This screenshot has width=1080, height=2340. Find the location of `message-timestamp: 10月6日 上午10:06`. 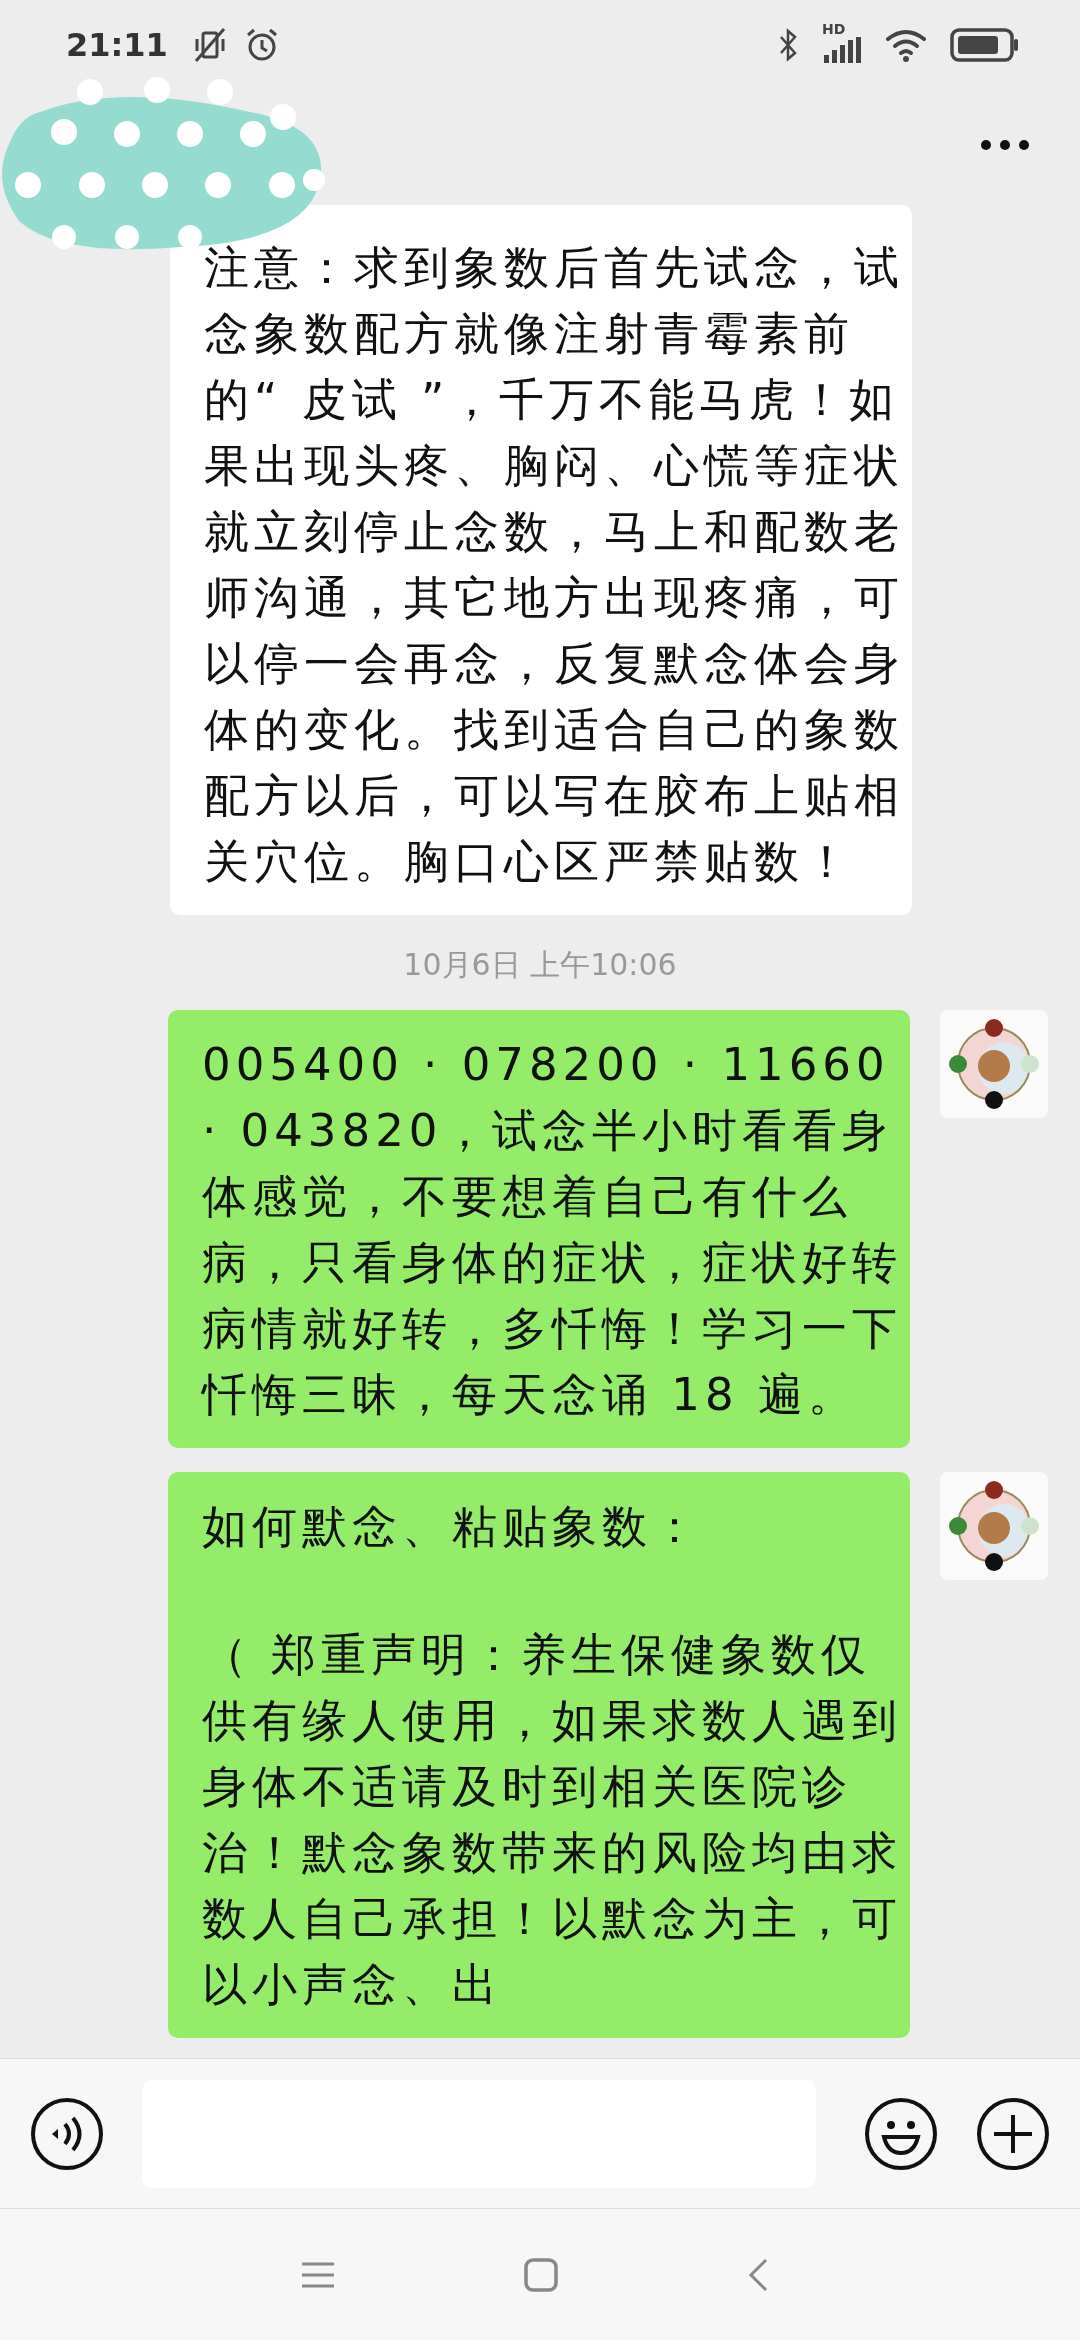

message-timestamp: 10月6日 上午10:06 is located at coordinates (540, 965).